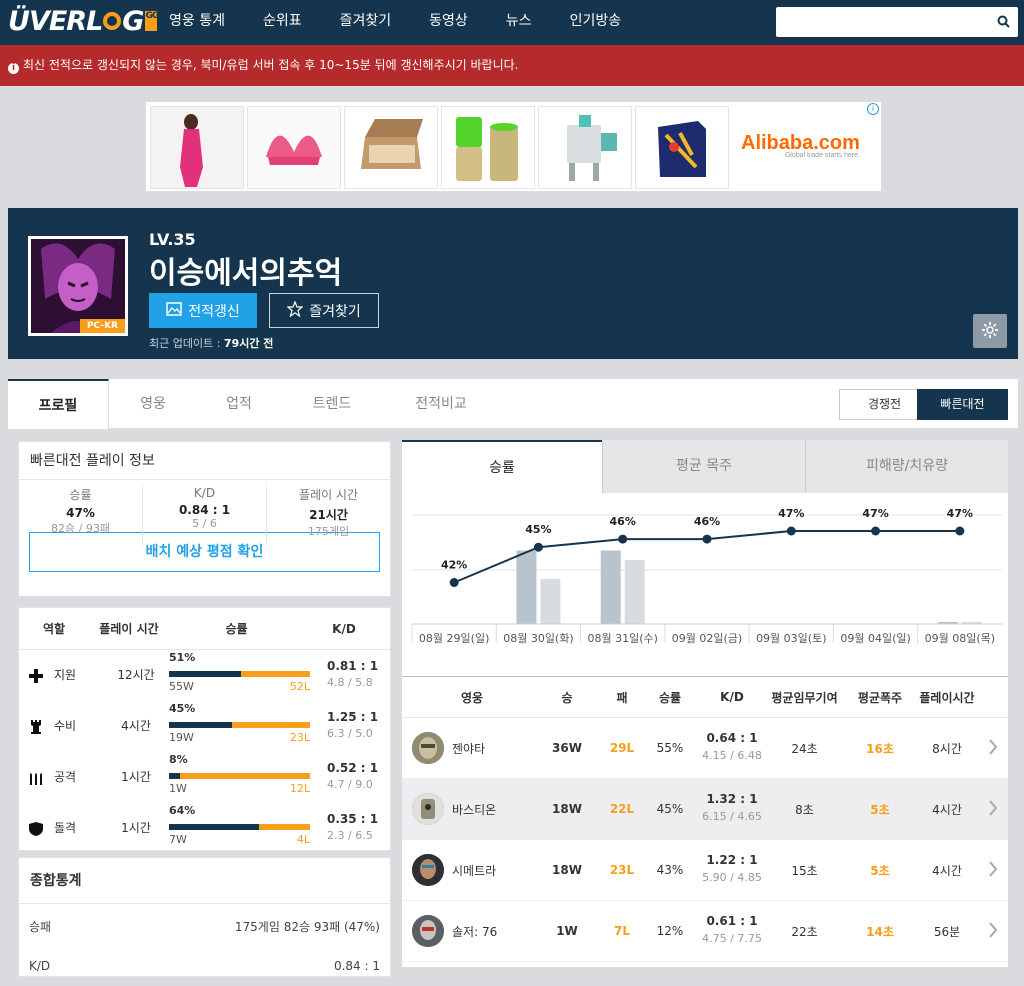 The image size is (1024, 986). I want to click on x-tick-label: 08월 30일(화), so click(538, 638).